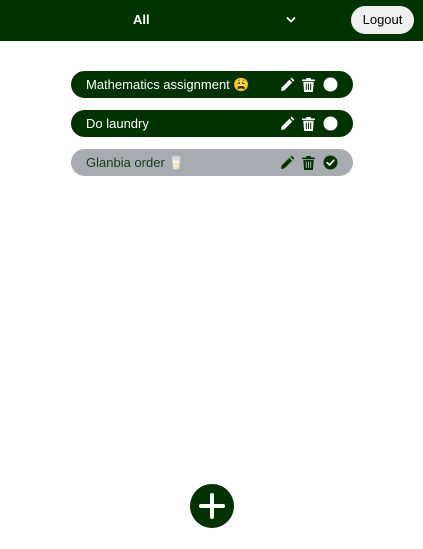 Image resolution: width=423 pixels, height=549 pixels. I want to click on check-circle-icon, so click(330, 162).